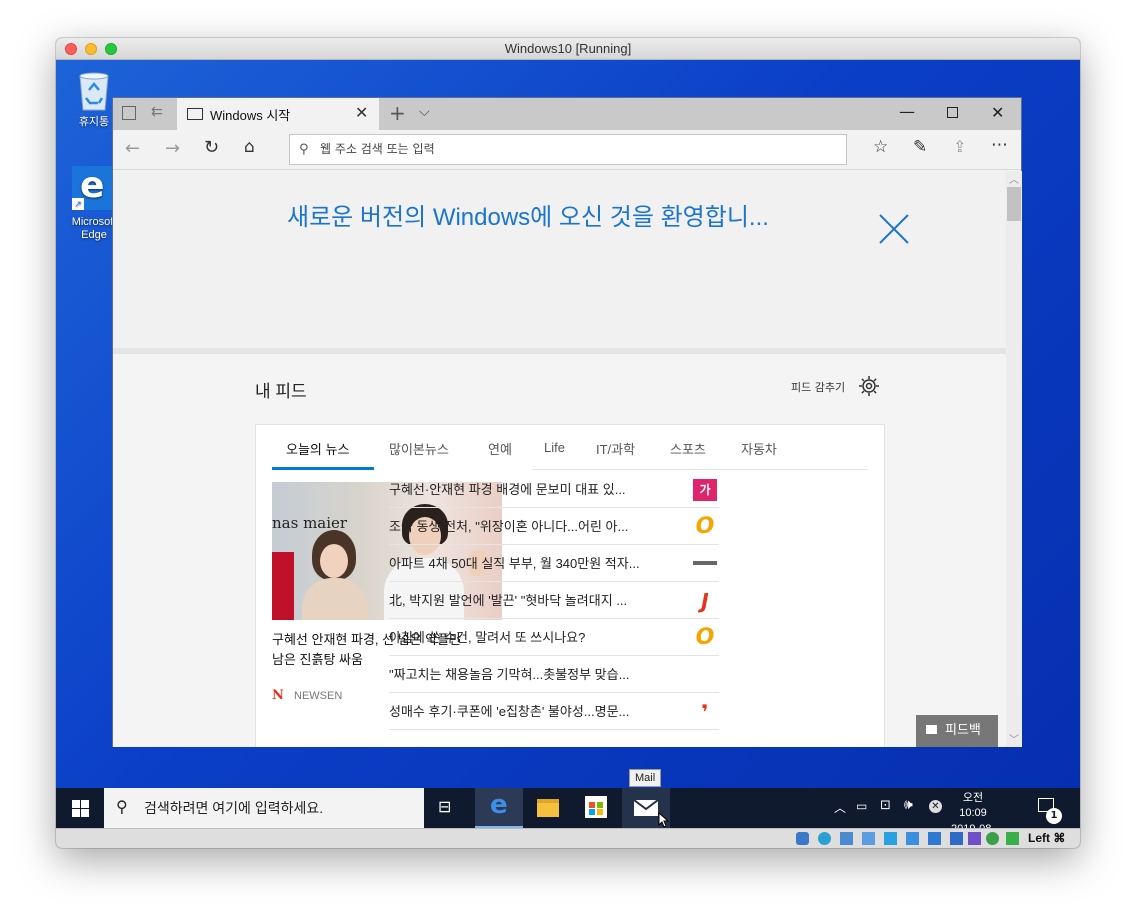 This screenshot has width=1136, height=923. Describe the element at coordinates (1014, 459) in the screenshot. I see `vertical-scrollbar: ︿ ﹀` at that location.